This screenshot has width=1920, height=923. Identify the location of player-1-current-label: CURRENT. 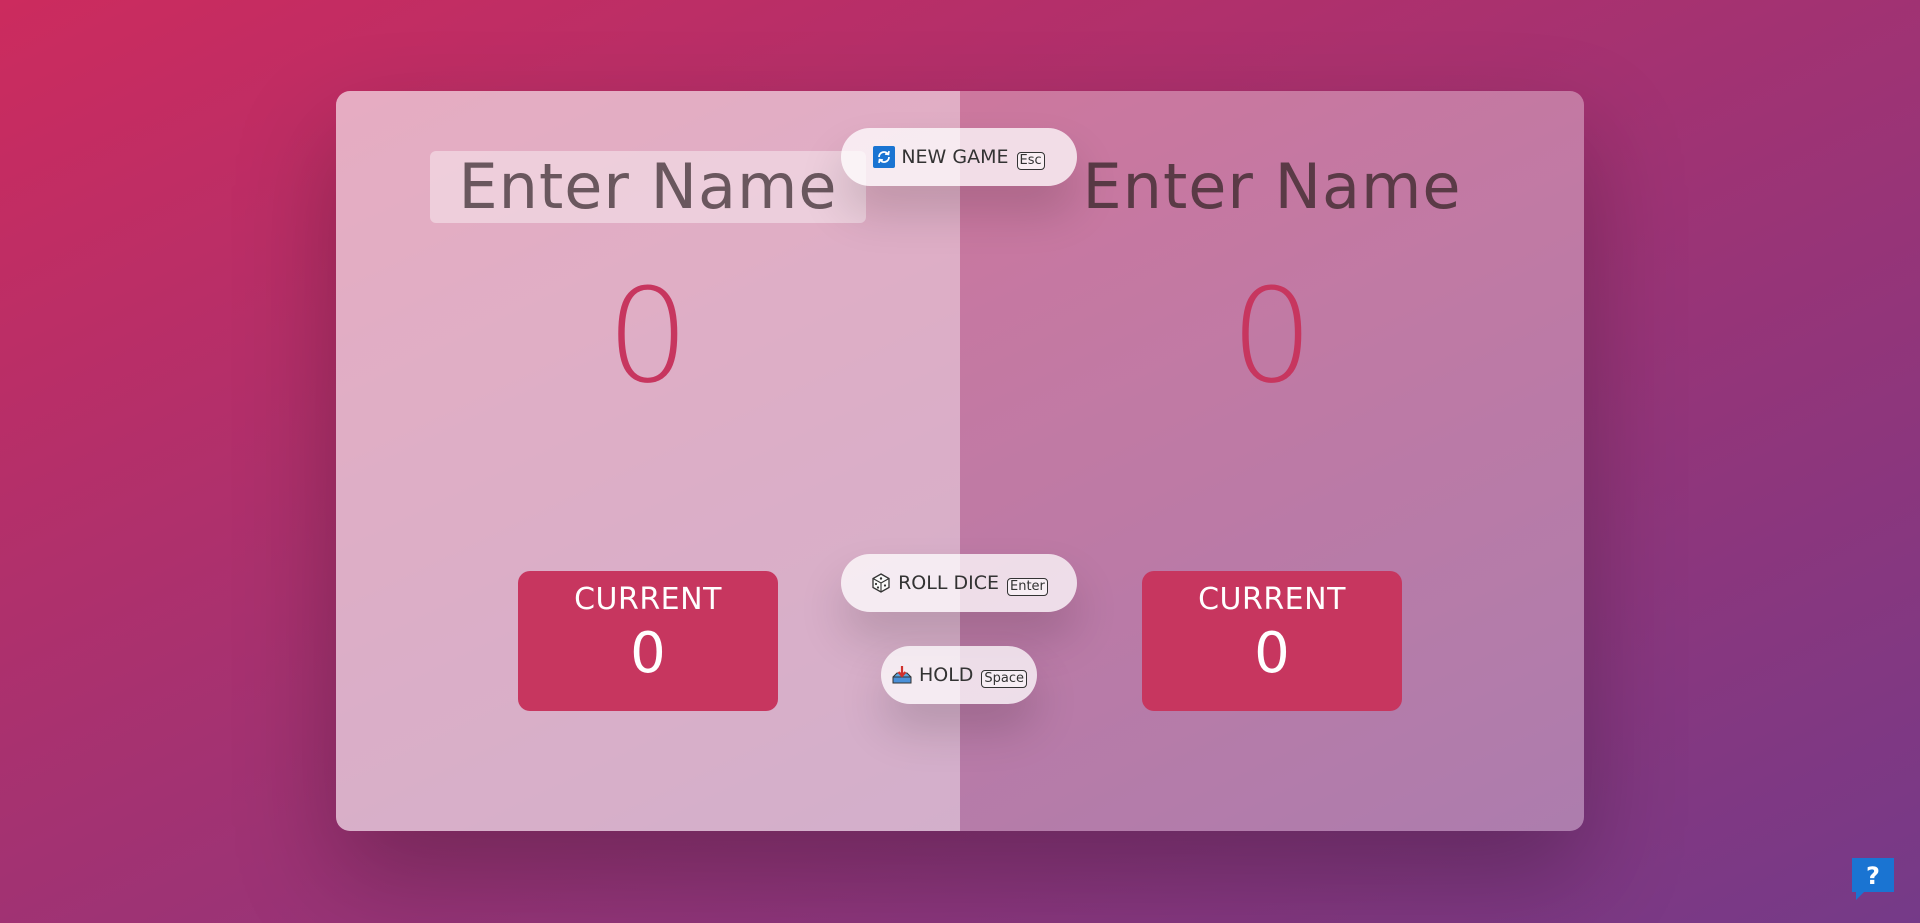
(1272, 599).